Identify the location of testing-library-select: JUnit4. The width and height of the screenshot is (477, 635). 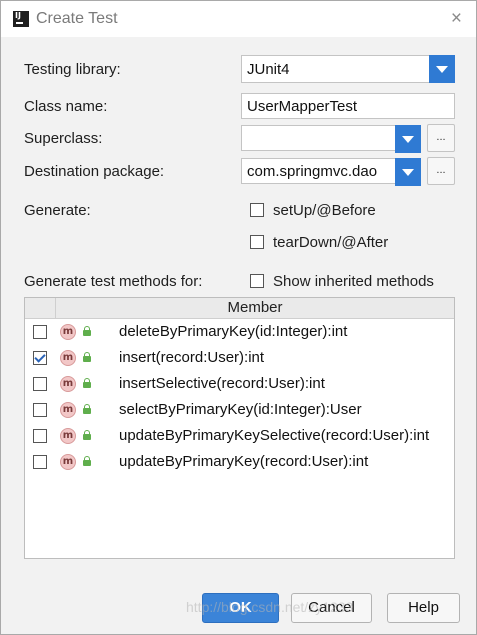
(348, 69).